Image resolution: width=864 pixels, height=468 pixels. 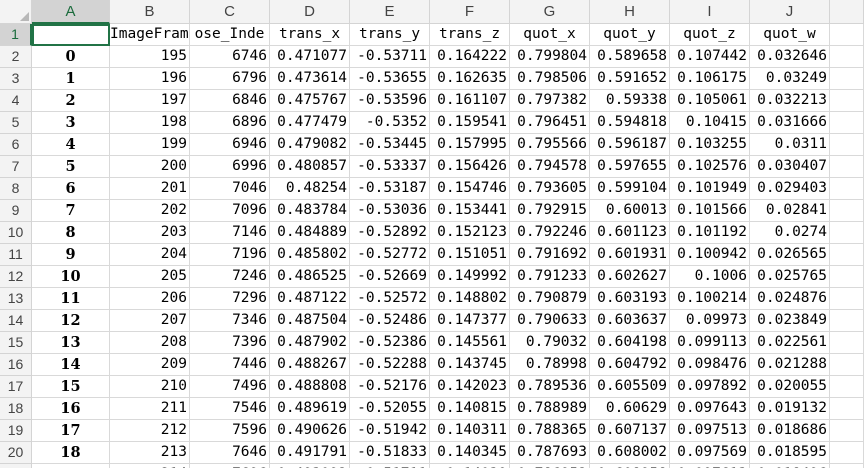 I want to click on cell-i1: quot_z, so click(x=710, y=35).